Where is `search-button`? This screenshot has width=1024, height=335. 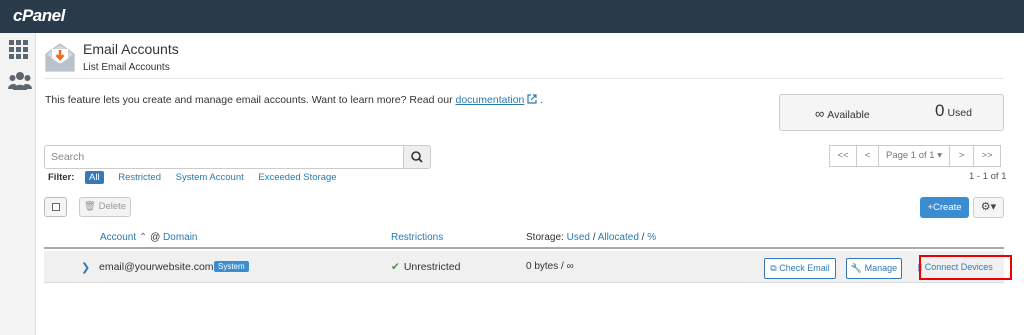
search-button is located at coordinates (417, 157).